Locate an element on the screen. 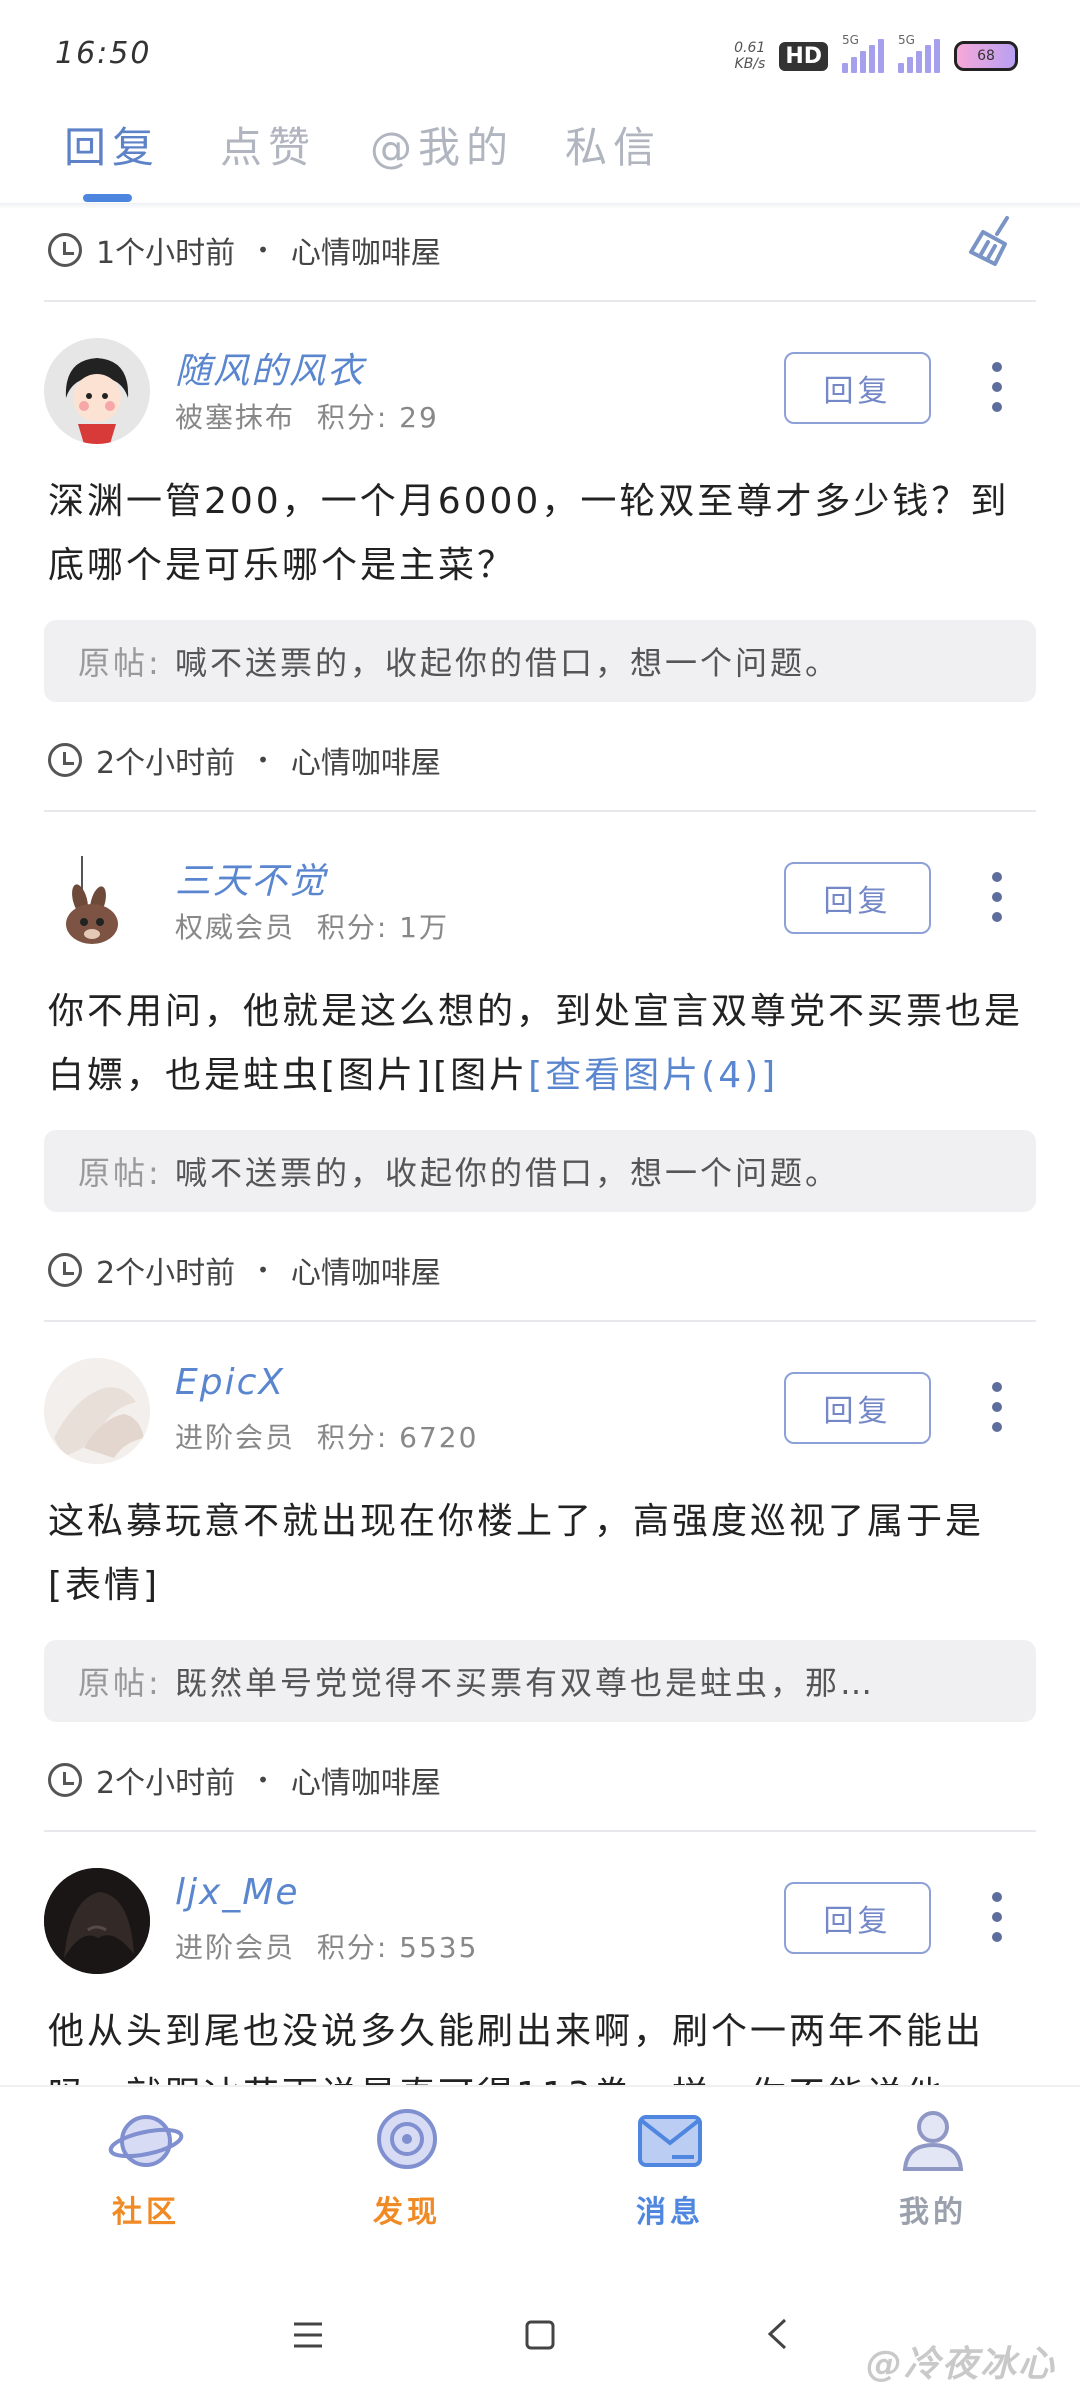 The image size is (1080, 2400). target-icon is located at coordinates (407, 2139).